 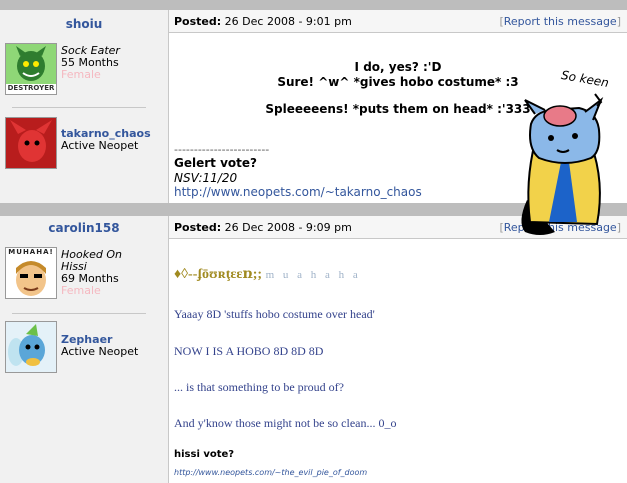 I want to click on user-avatar: DESTROYER, so click(x=31, y=69).